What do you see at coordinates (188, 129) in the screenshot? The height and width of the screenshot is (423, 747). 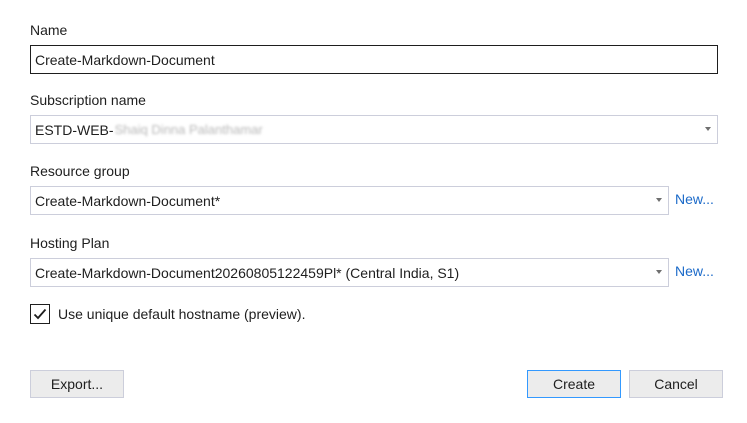 I see `subscription-value-redacted: Shaiq Dinna Palanthamar` at bounding box center [188, 129].